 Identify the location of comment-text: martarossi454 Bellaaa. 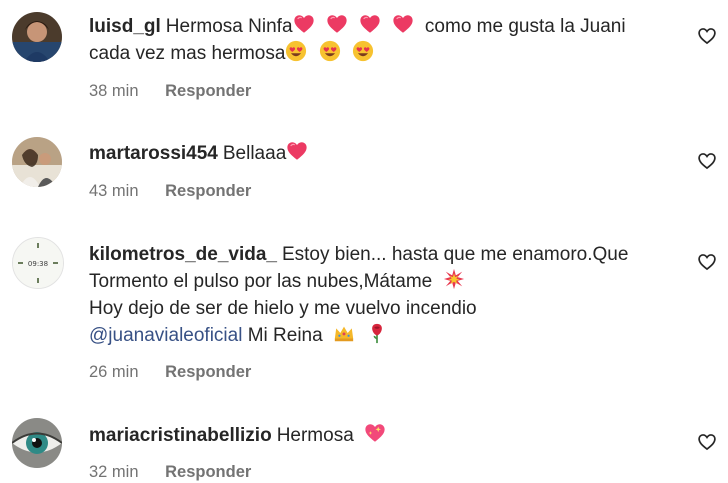
(382, 153).